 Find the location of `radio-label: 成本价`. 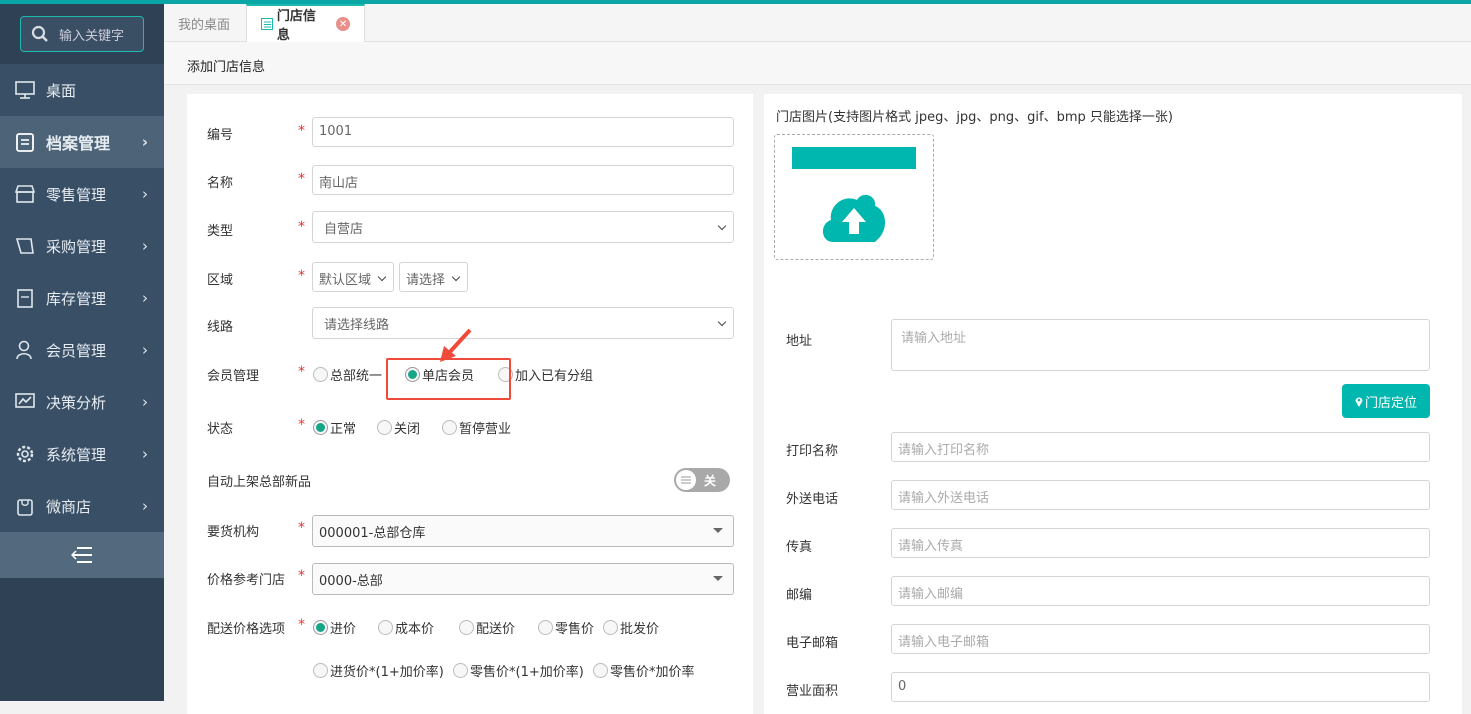

radio-label: 成本价 is located at coordinates (415, 629).